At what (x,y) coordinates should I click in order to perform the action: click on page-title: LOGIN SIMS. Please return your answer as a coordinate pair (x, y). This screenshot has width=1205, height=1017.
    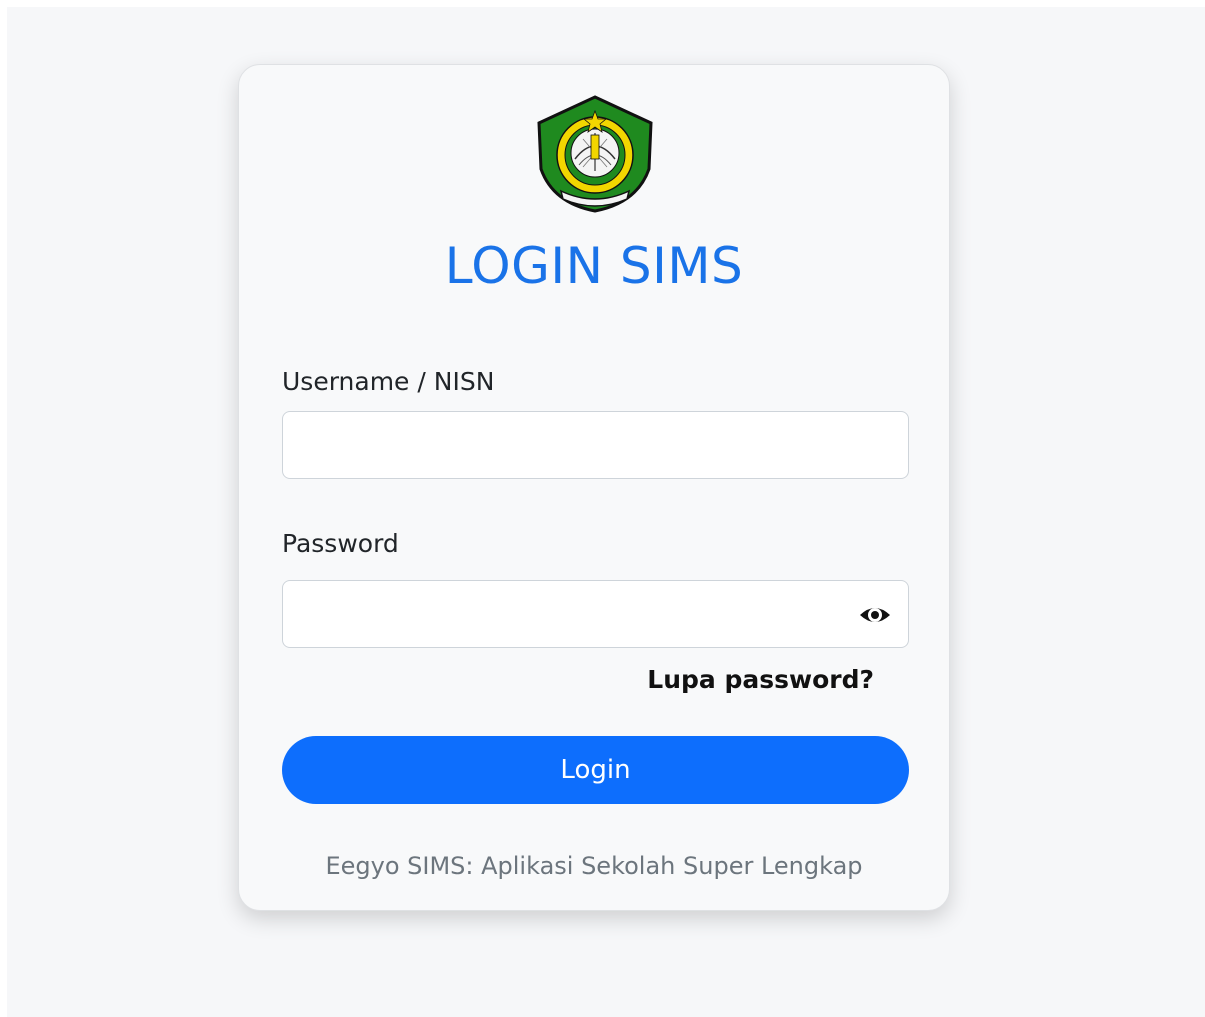
    Looking at the image, I should click on (594, 266).